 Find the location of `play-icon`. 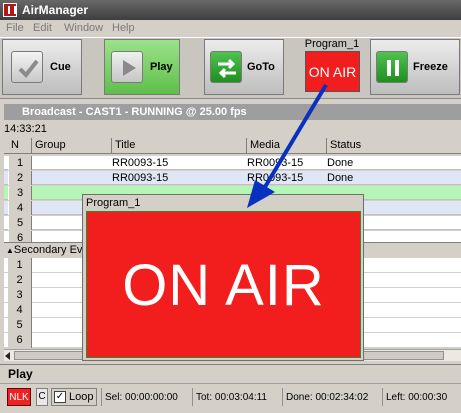

play-icon is located at coordinates (127, 67).